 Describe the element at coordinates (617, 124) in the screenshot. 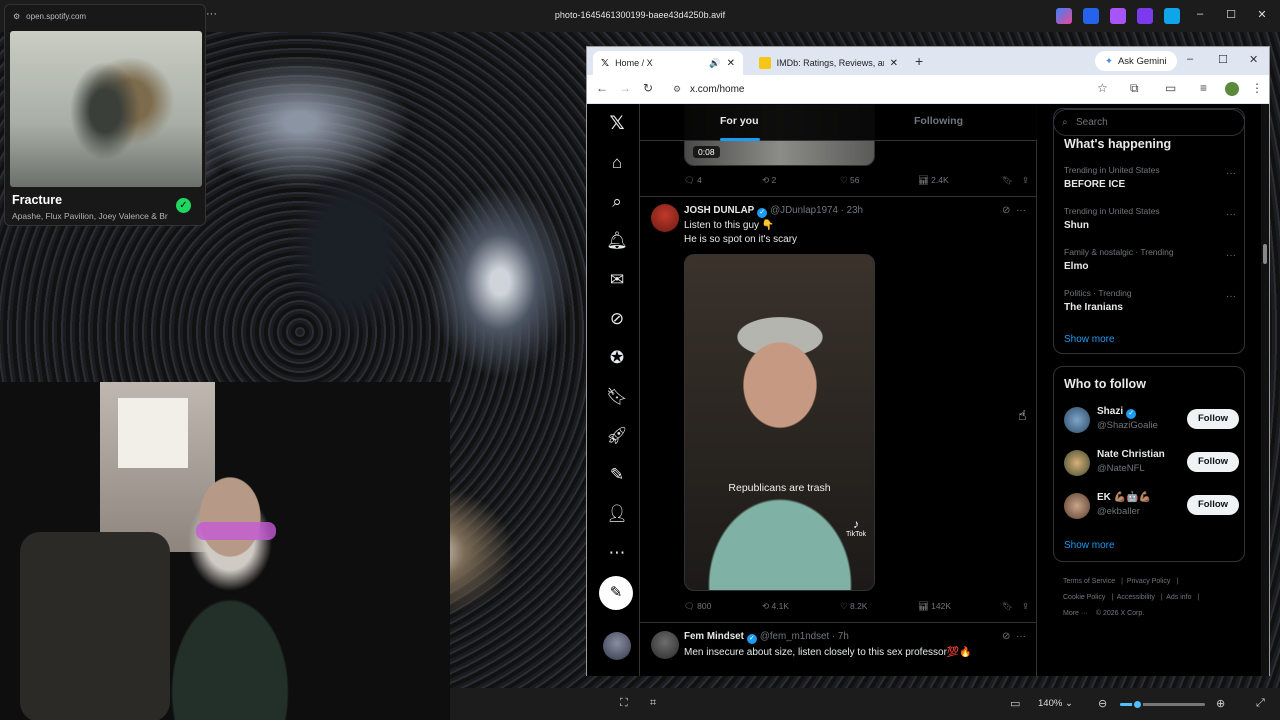

I see `x-logo-icon: 𝕏` at that location.